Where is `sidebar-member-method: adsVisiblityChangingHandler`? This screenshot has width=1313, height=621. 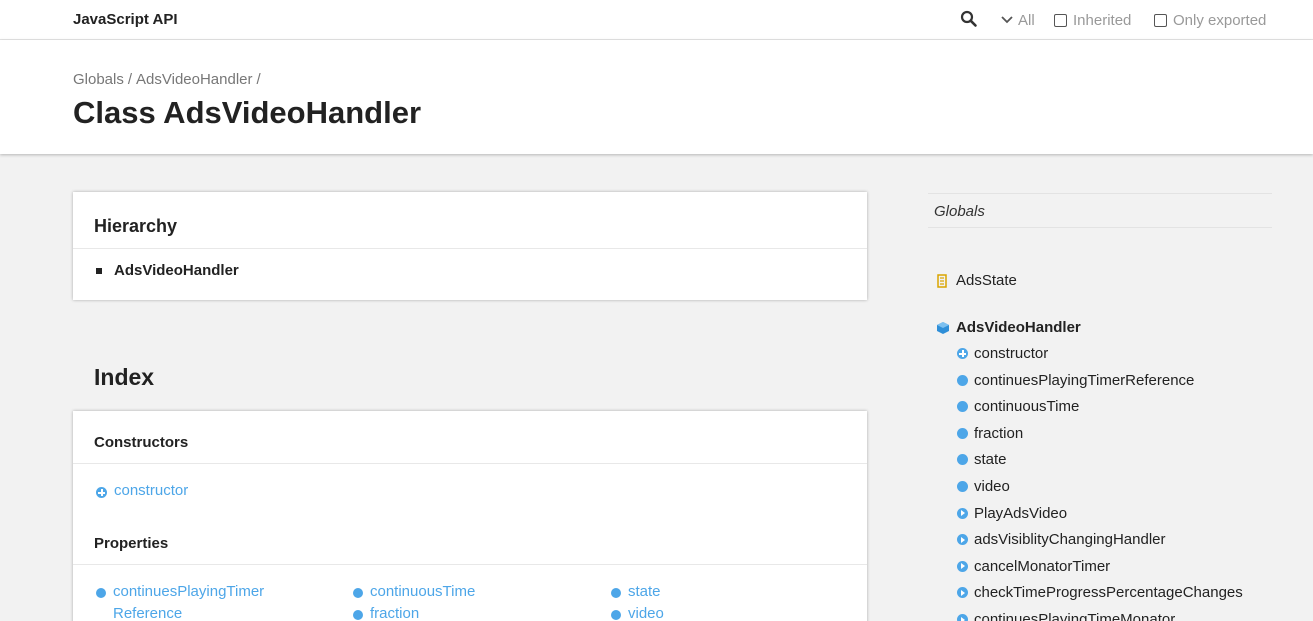
sidebar-member-method: adsVisiblityChangingHandler is located at coordinates (1061, 539).